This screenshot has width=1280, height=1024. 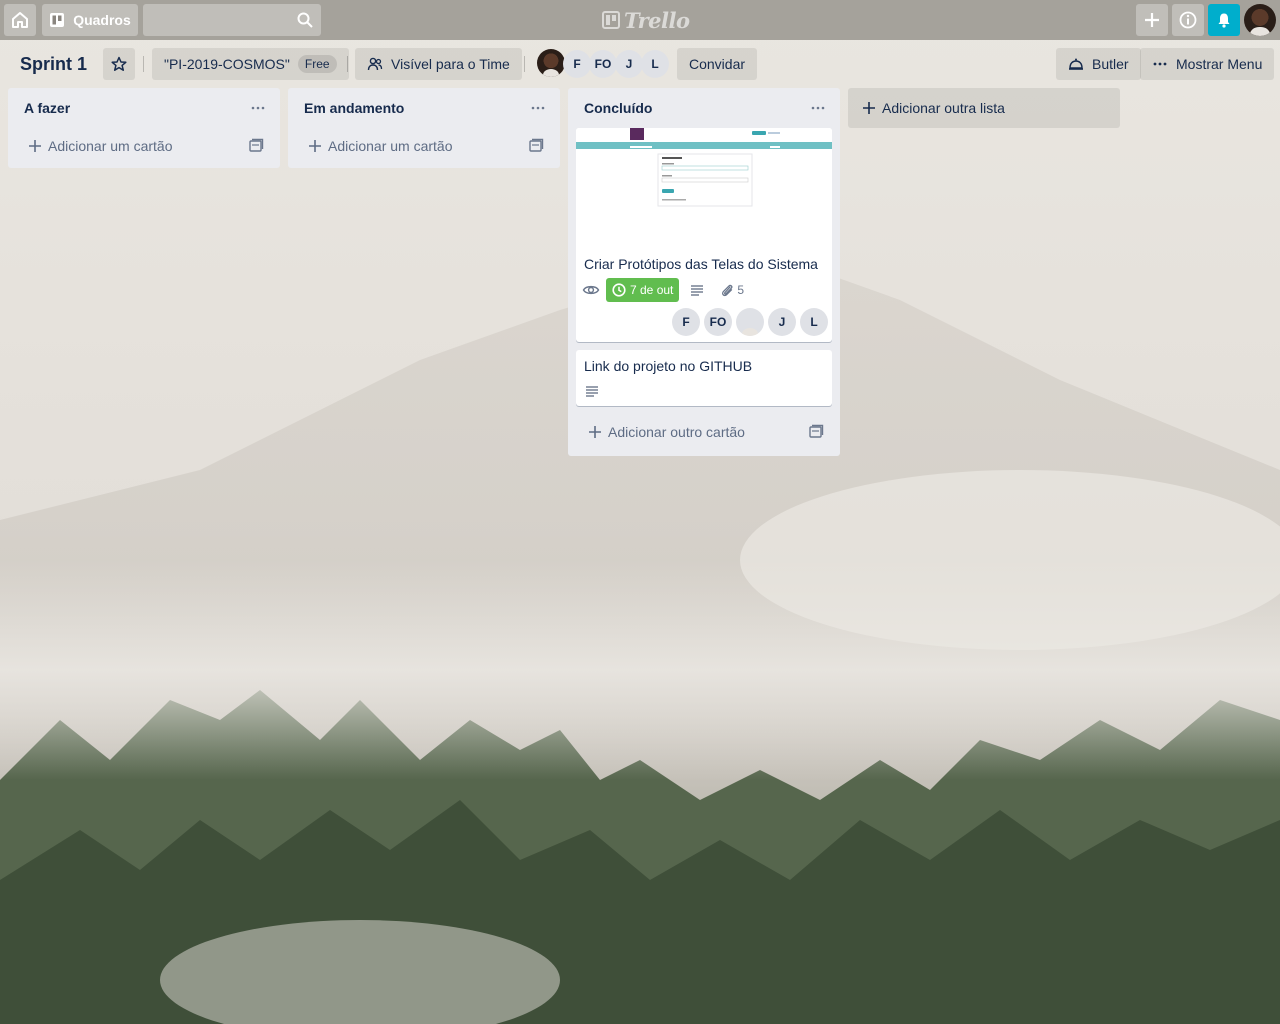 I want to click on prototype-screenshot-thumbnail, so click(x=704, y=187).